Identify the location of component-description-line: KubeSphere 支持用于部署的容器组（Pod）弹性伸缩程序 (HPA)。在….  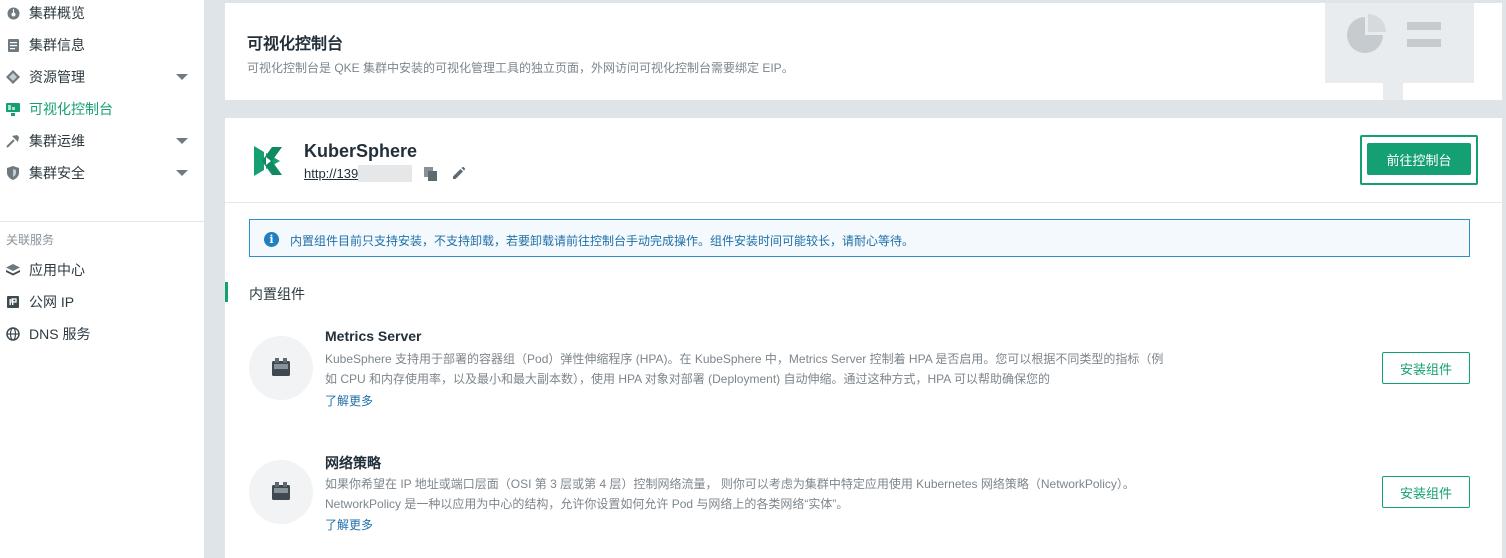
(744, 359).